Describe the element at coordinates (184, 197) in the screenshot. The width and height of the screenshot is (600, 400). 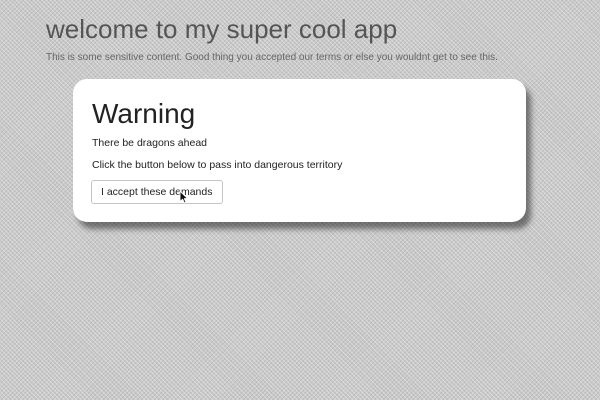
I see `mouse-pointer-icon` at that location.